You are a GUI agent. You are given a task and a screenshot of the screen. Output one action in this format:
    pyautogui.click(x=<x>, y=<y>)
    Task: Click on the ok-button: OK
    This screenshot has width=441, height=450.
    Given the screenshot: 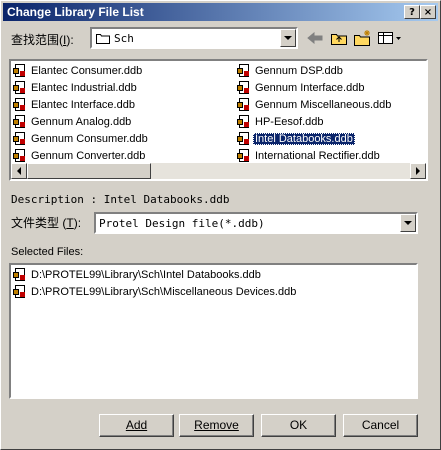 What is the action you would take?
    pyautogui.click(x=298, y=425)
    